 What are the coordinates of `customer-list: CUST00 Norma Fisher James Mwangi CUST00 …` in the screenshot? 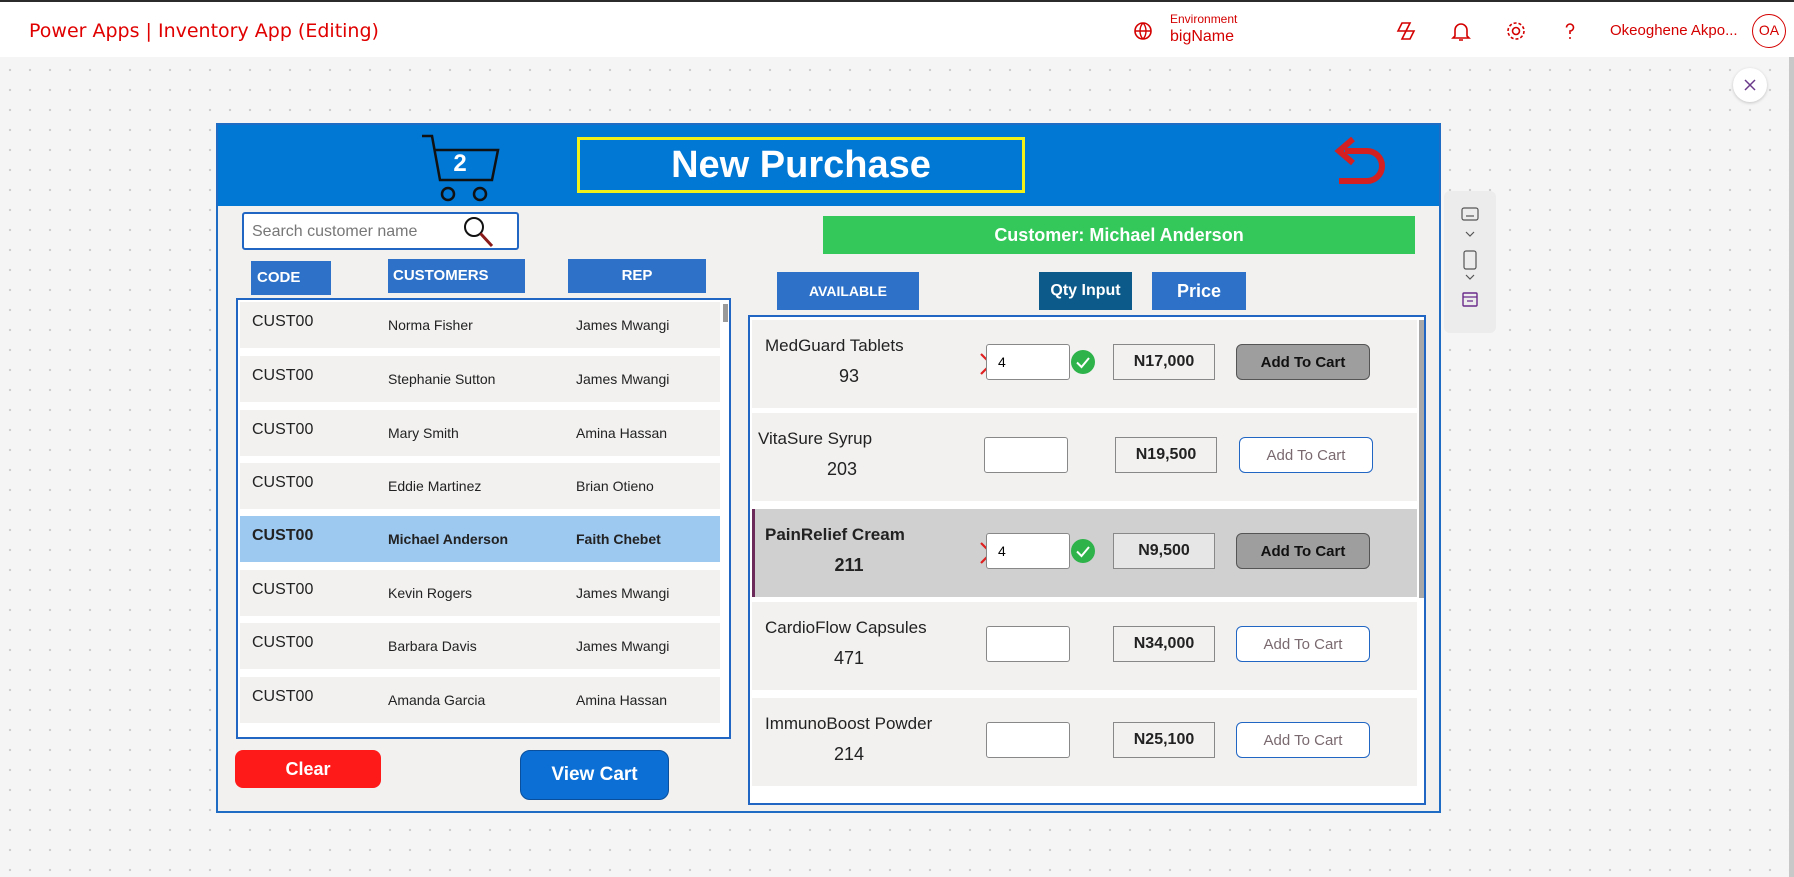 It's located at (483, 518).